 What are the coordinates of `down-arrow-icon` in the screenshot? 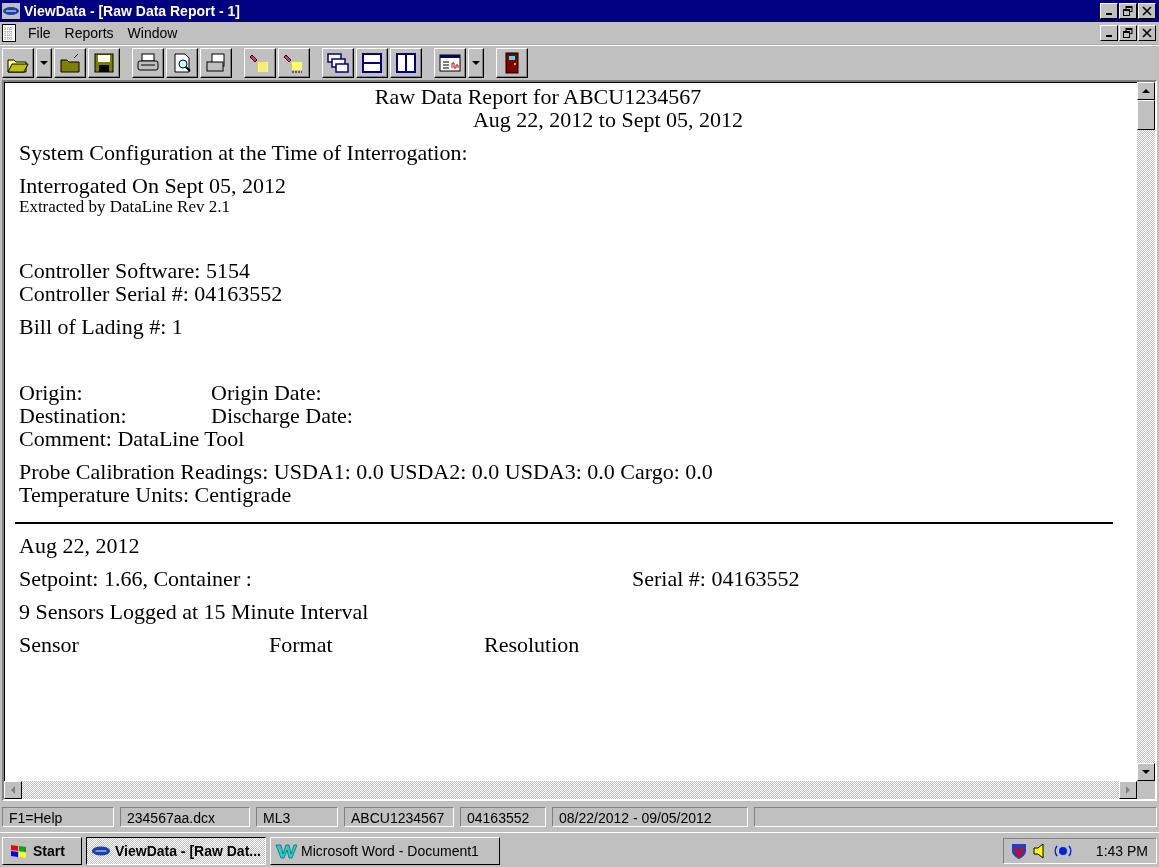 It's located at (1146, 772).